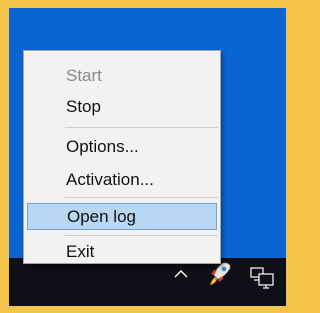 The width and height of the screenshot is (320, 313). Describe the element at coordinates (262, 278) in the screenshot. I see `monitor-network-icon` at that location.